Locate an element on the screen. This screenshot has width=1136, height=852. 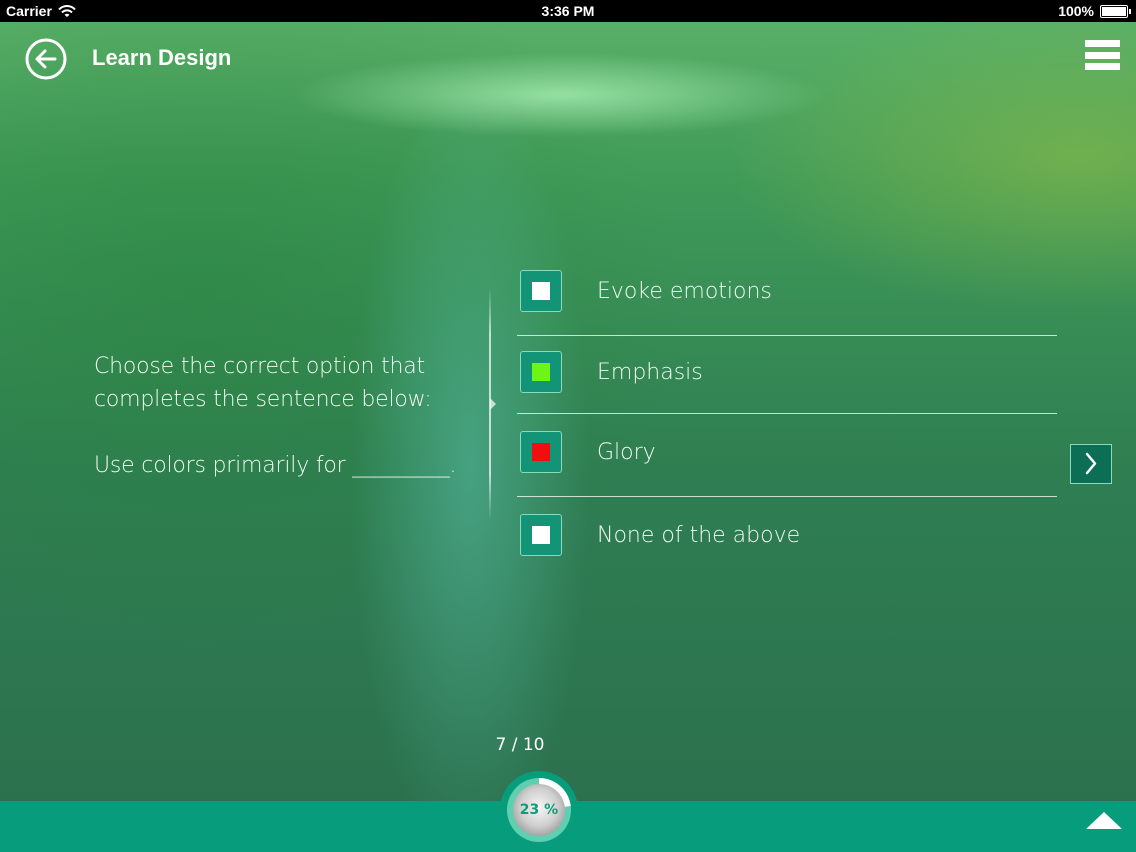
next-button is located at coordinates (1091, 464).